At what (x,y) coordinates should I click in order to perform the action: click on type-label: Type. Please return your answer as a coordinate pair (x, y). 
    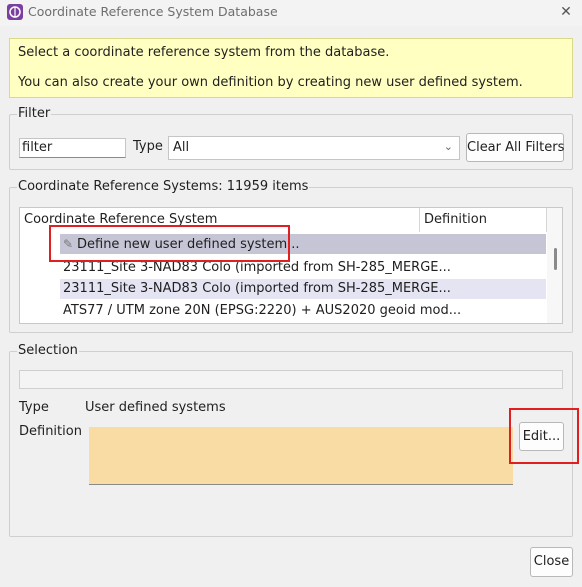
    Looking at the image, I should click on (148, 146).